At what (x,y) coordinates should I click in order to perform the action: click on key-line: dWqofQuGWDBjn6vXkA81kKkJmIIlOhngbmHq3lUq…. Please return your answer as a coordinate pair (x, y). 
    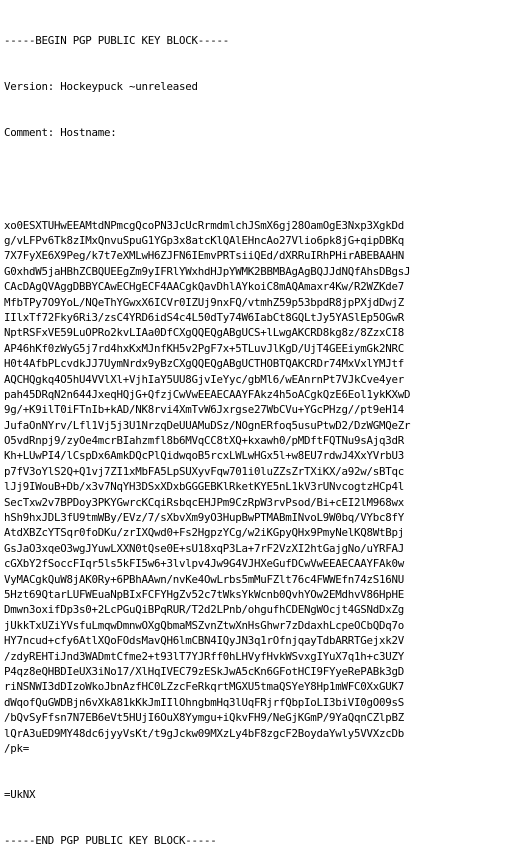
    Looking at the image, I should click on (204, 702).